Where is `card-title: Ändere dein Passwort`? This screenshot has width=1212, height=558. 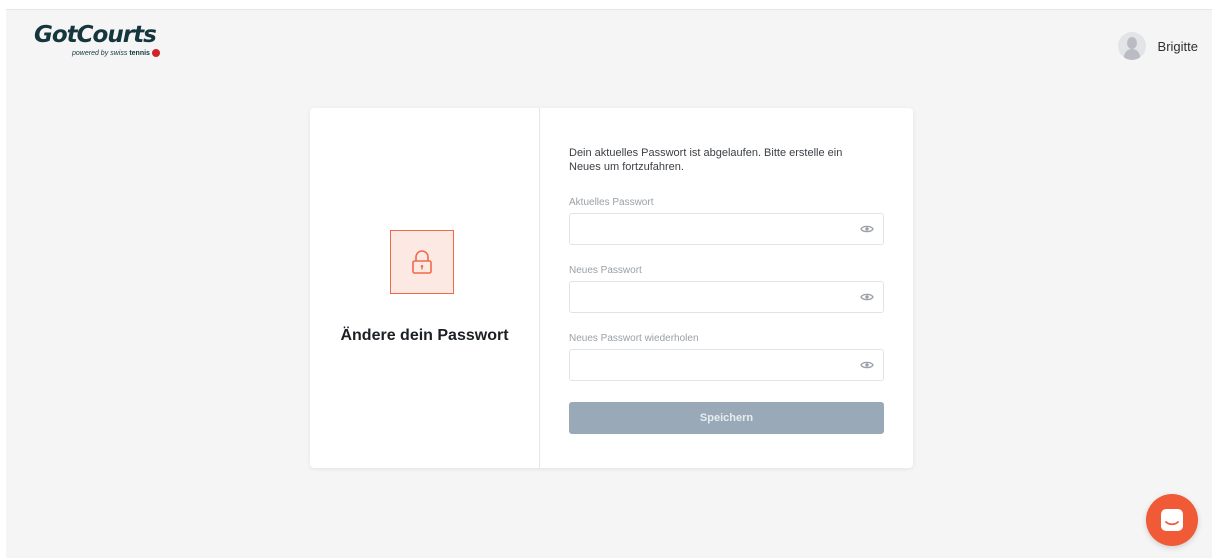 card-title: Ändere dein Passwort is located at coordinates (424, 335).